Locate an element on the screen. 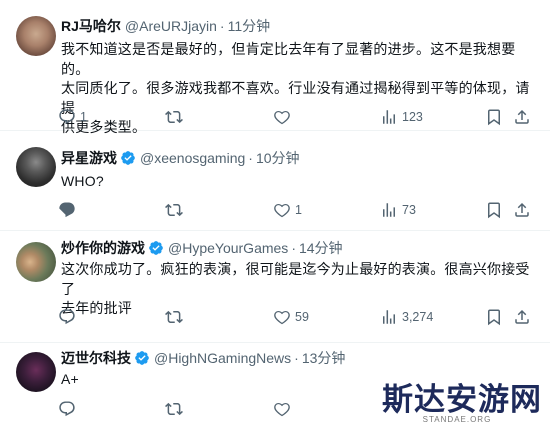 Image resolution: width=550 pixels, height=432 pixels. tweet-header: 炒作你的游戏 @HypeYourGames · 14分钟 is located at coordinates (202, 248).